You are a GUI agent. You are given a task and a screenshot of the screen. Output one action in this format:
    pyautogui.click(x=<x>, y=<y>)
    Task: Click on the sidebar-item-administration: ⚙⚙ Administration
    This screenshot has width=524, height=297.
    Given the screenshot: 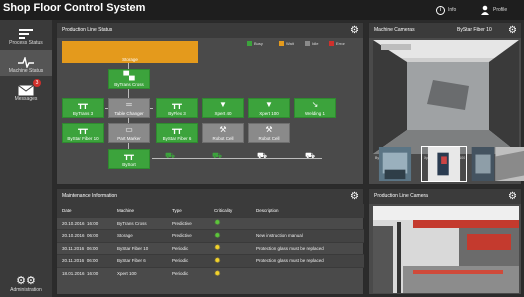 What is the action you would take?
    pyautogui.click(x=26, y=281)
    